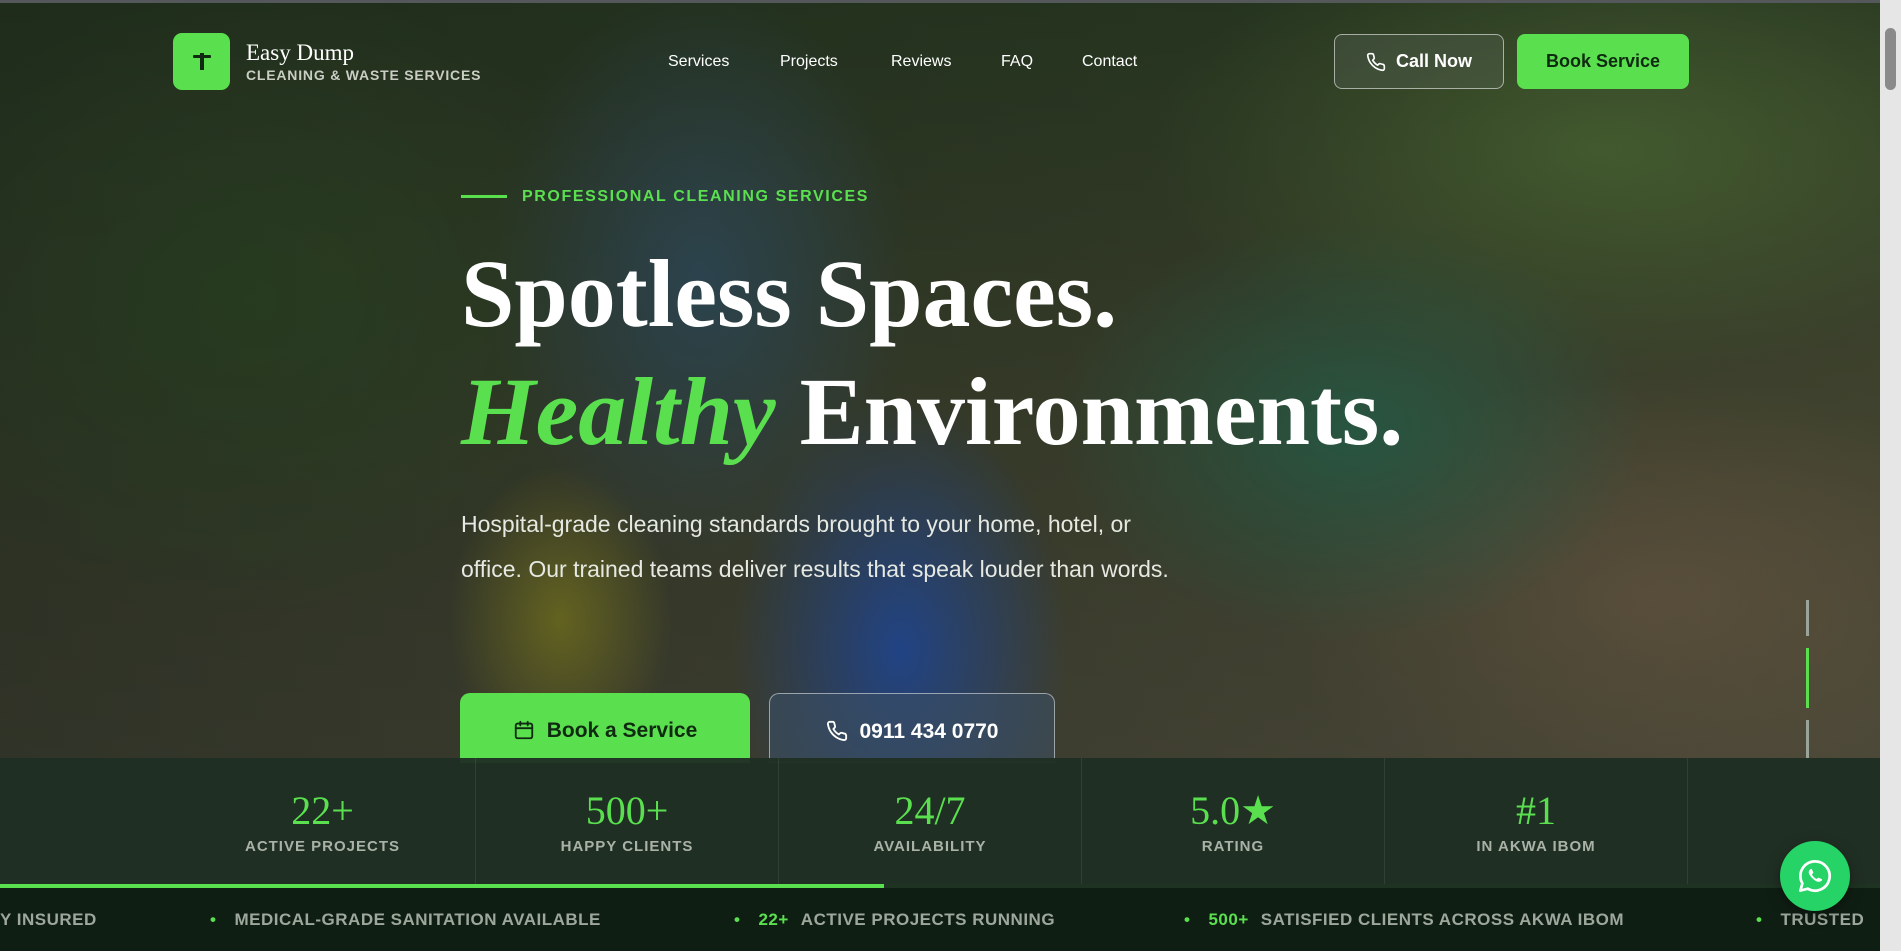 The width and height of the screenshot is (1901, 951). I want to click on stat-label: RATING, so click(1233, 846).